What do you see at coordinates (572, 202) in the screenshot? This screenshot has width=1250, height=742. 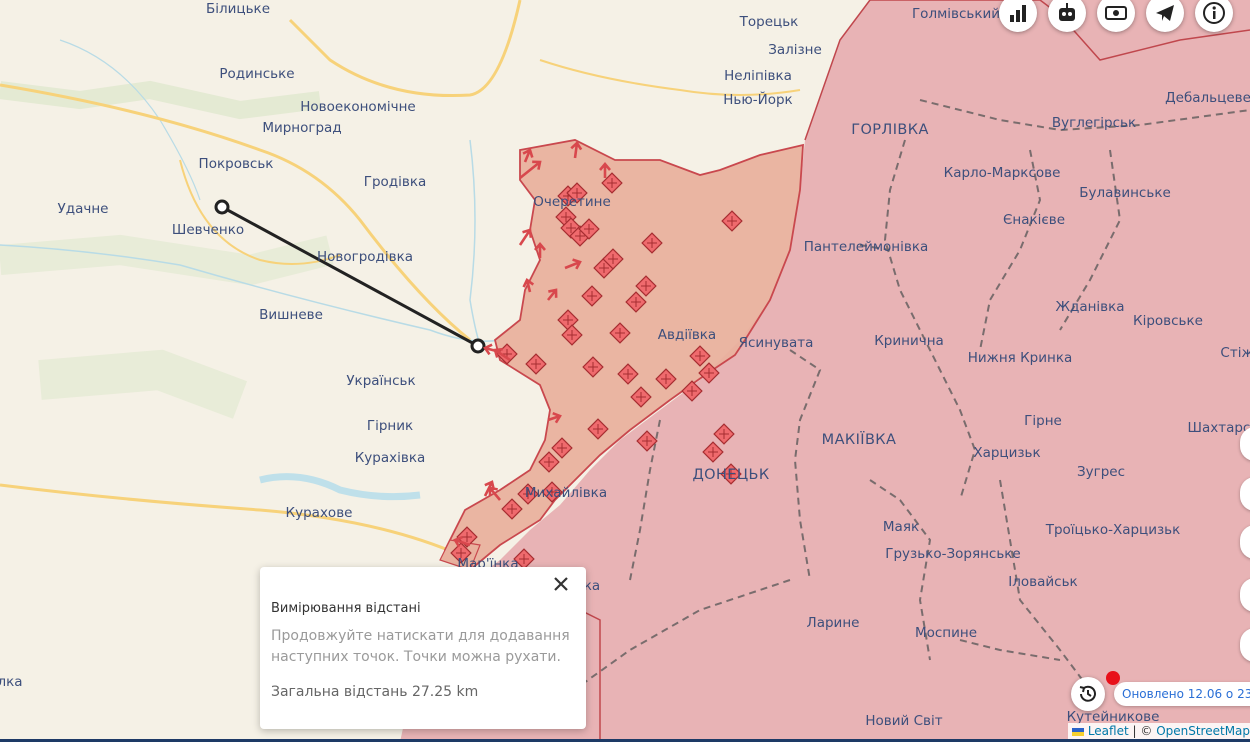 I see `place-label: Очеретине` at bounding box center [572, 202].